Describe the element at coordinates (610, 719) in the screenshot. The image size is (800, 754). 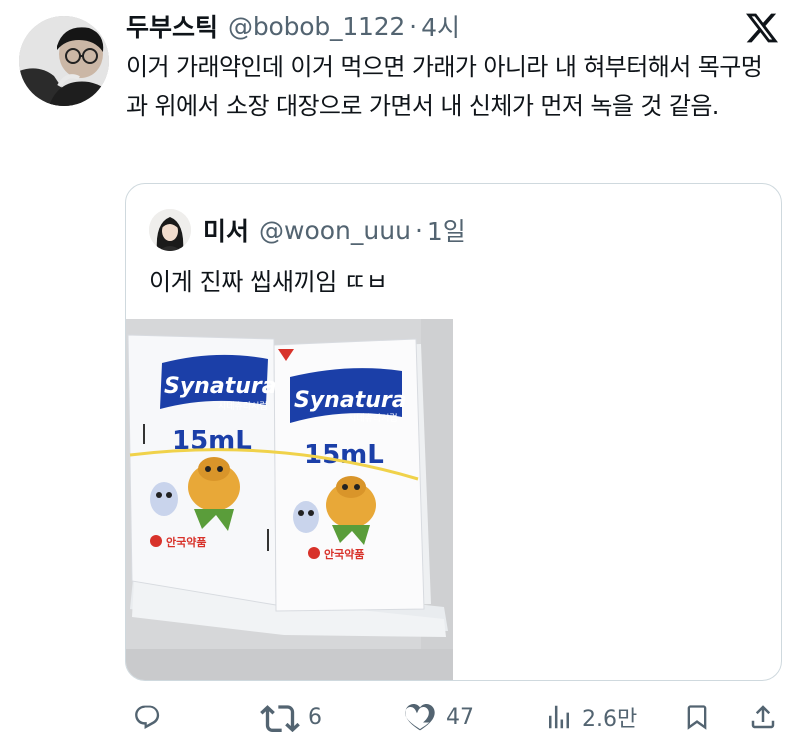
I see `views-count: 2.6만` at that location.